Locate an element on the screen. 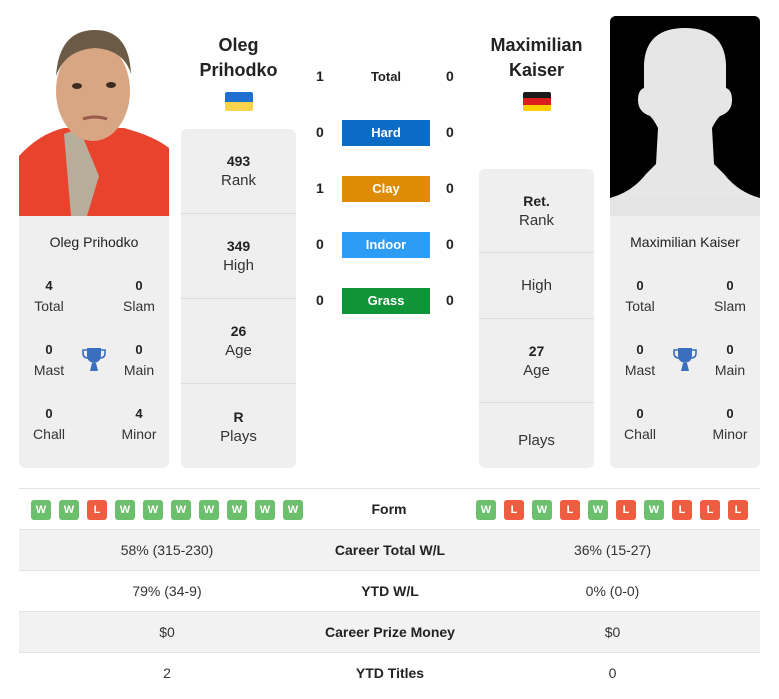 The width and height of the screenshot is (779, 699). player1-info-column: 493 Rank 349 High 26 Age R Plays is located at coordinates (238, 298).